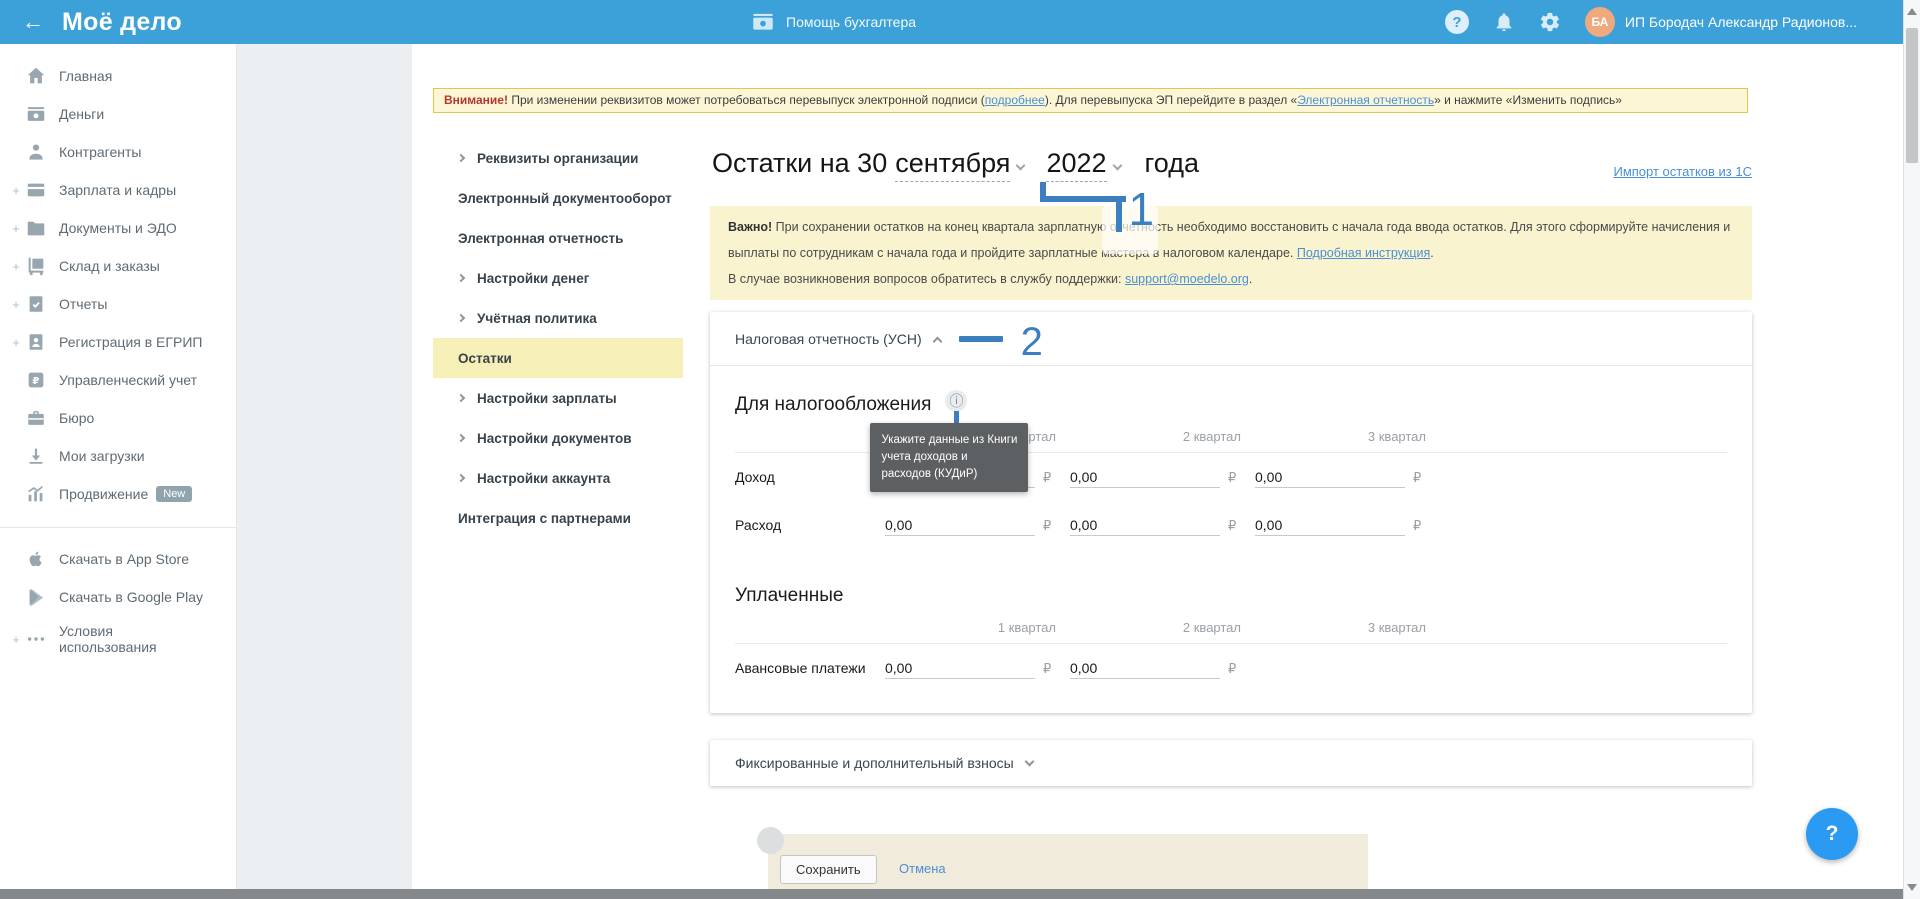  I want to click on google-play-icon, so click(36, 597).